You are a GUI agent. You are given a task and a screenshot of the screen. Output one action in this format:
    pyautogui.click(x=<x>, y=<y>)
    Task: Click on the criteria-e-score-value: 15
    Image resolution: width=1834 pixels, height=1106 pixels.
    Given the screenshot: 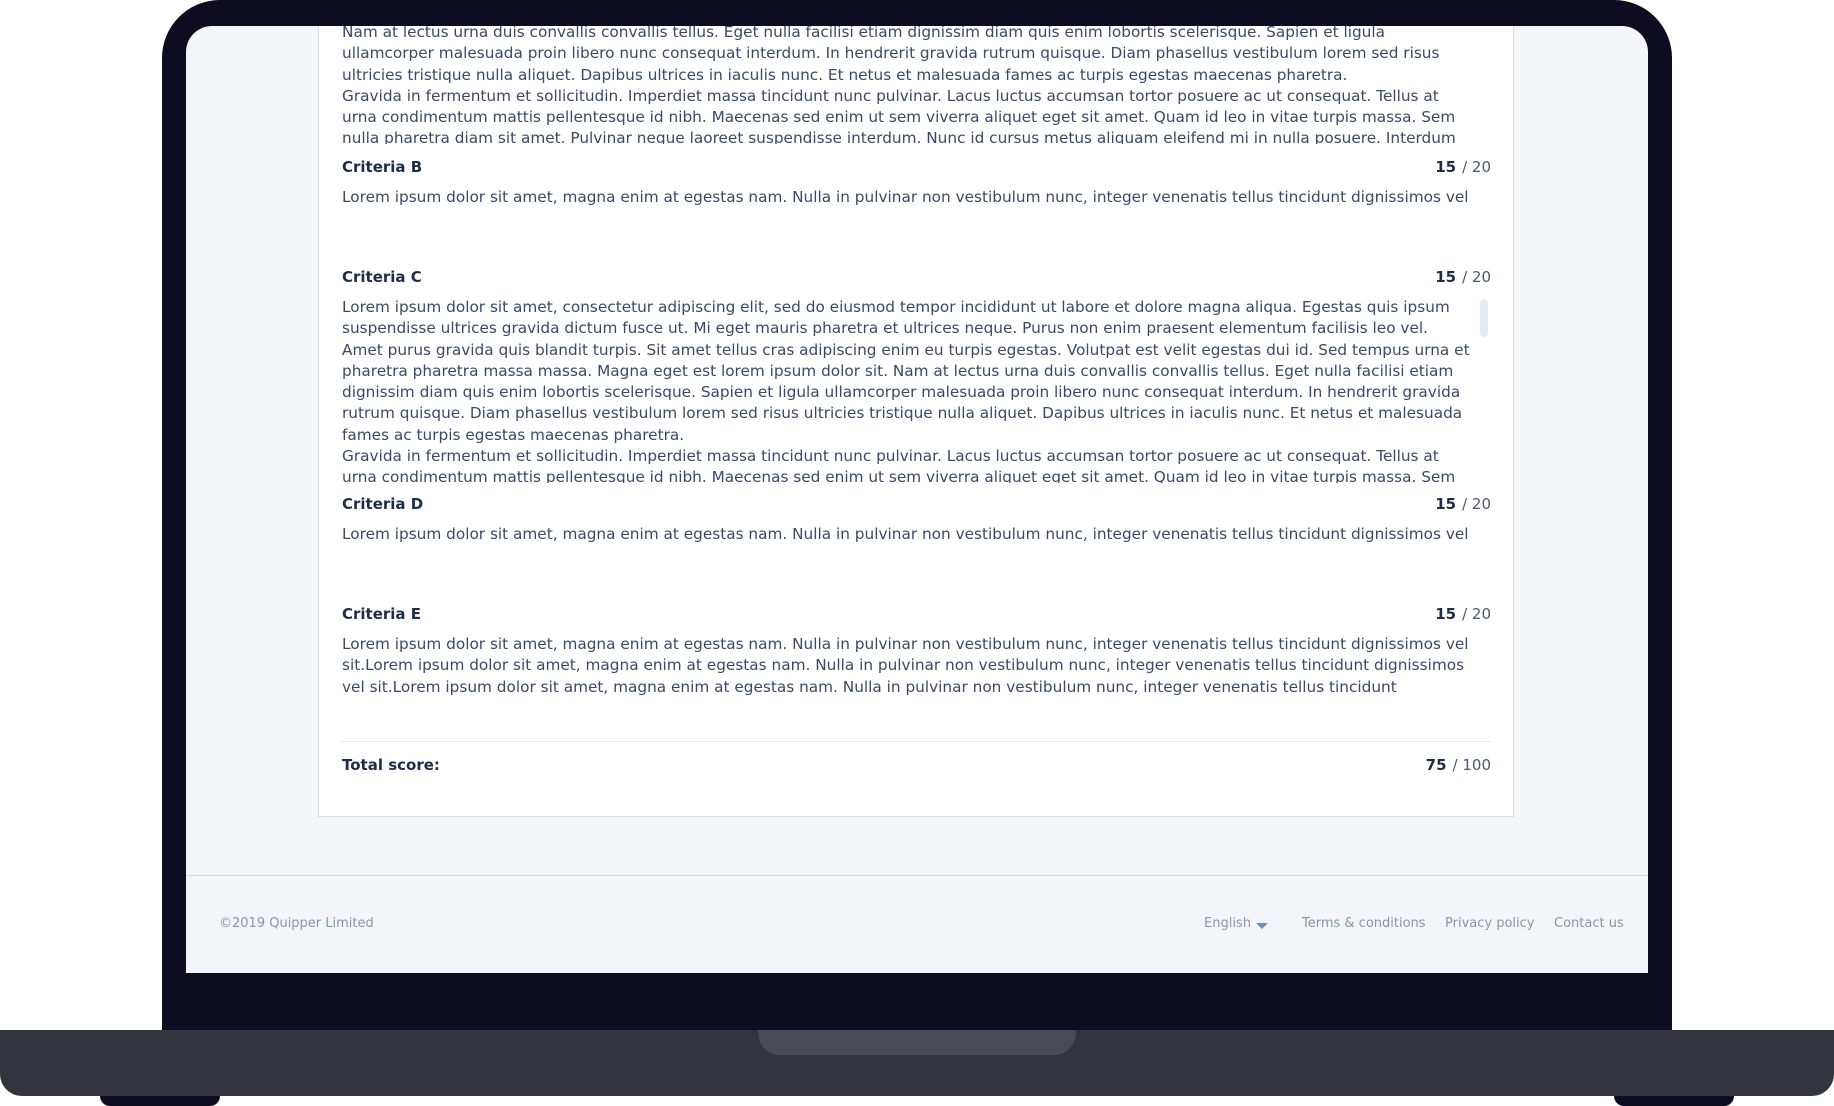 What is the action you would take?
    pyautogui.click(x=1446, y=614)
    